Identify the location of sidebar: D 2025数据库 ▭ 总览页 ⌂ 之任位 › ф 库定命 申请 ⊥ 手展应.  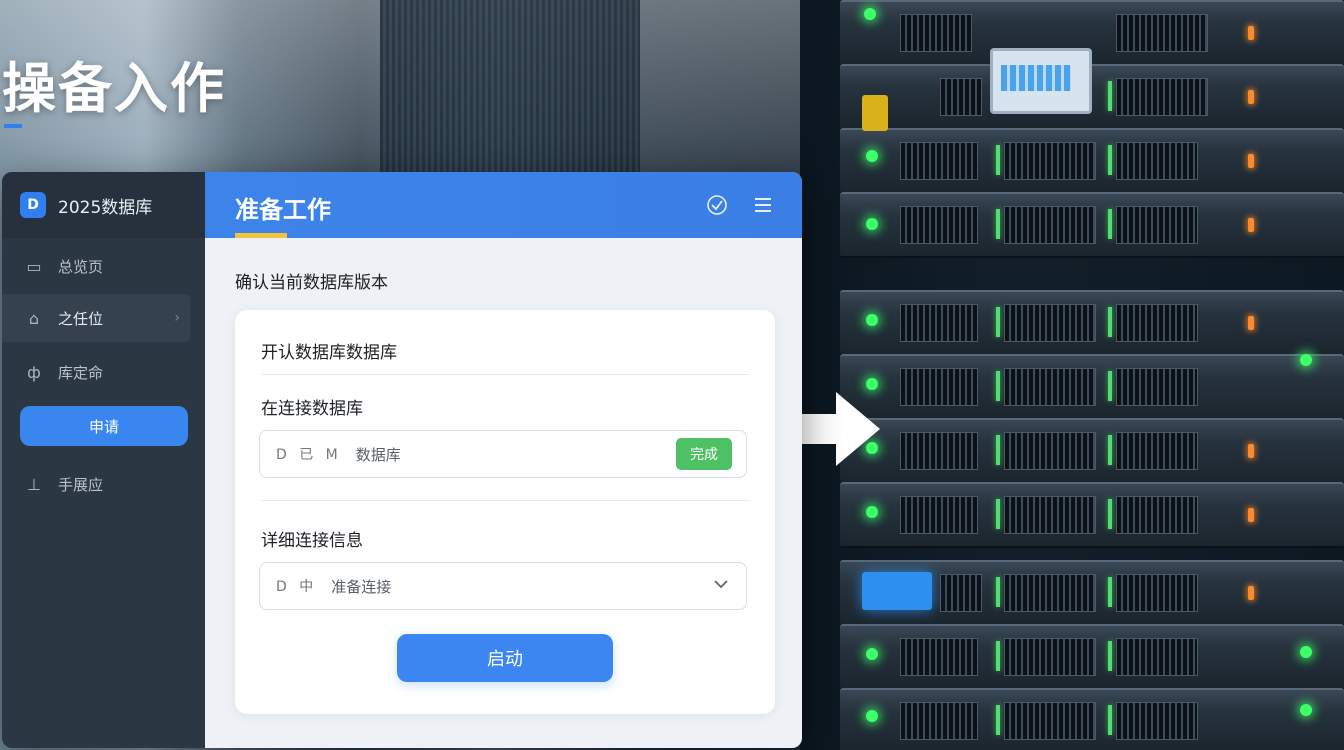
(103, 460).